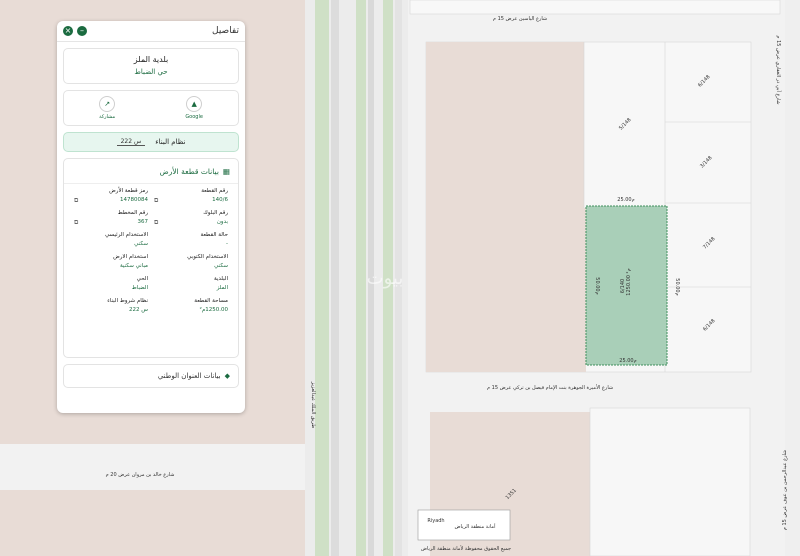 The height and width of the screenshot is (556, 800). What do you see at coordinates (225, 31) in the screenshot?
I see `panel-title: تفاصيل` at bounding box center [225, 31].